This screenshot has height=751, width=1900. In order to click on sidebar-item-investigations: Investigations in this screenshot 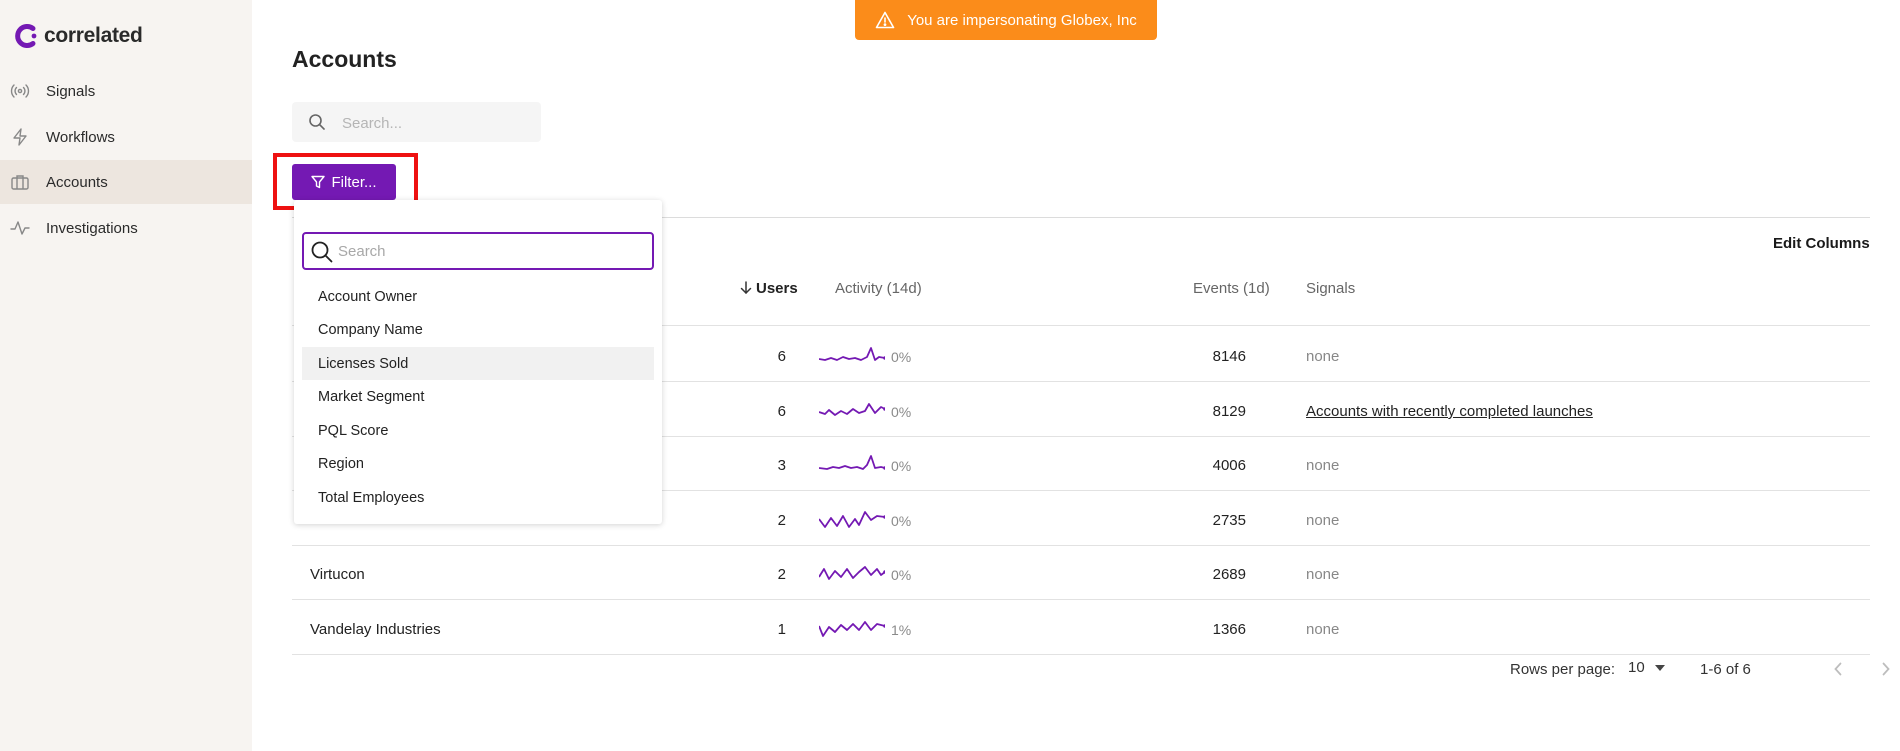, I will do `click(126, 228)`.